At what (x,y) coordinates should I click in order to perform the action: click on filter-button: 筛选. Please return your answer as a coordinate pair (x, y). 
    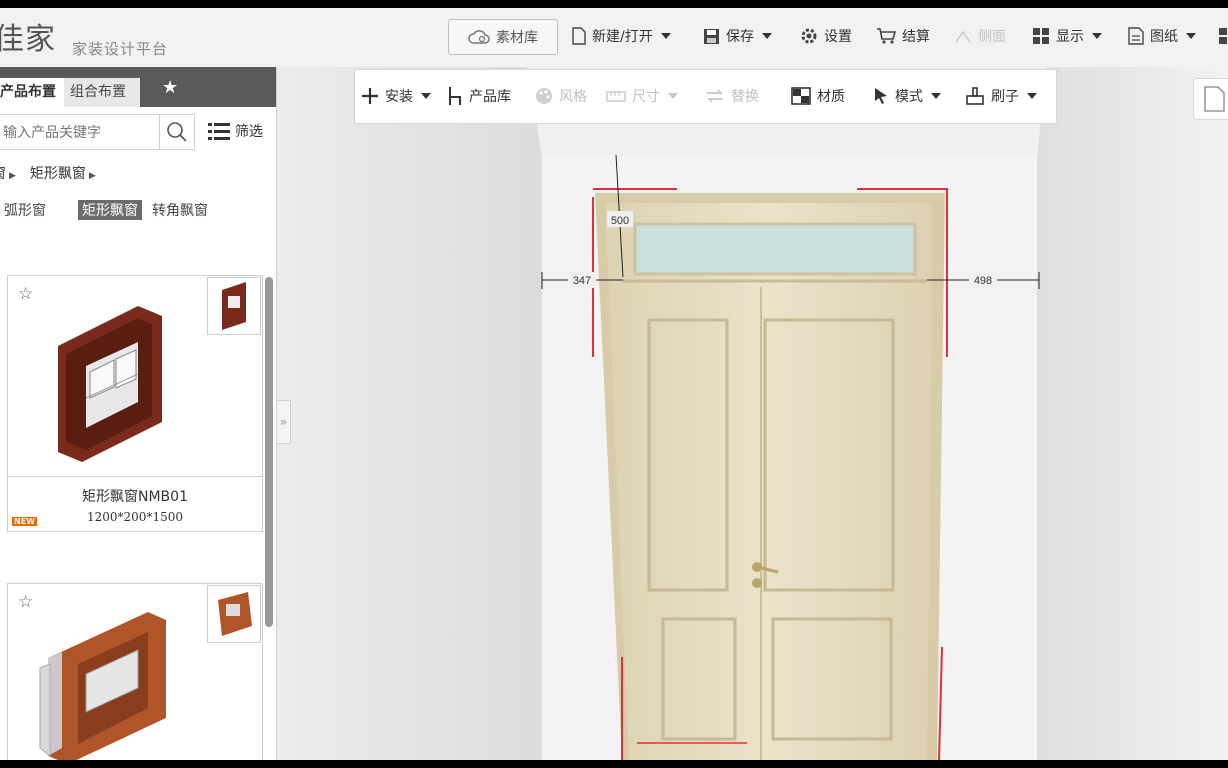
    Looking at the image, I should click on (235, 131).